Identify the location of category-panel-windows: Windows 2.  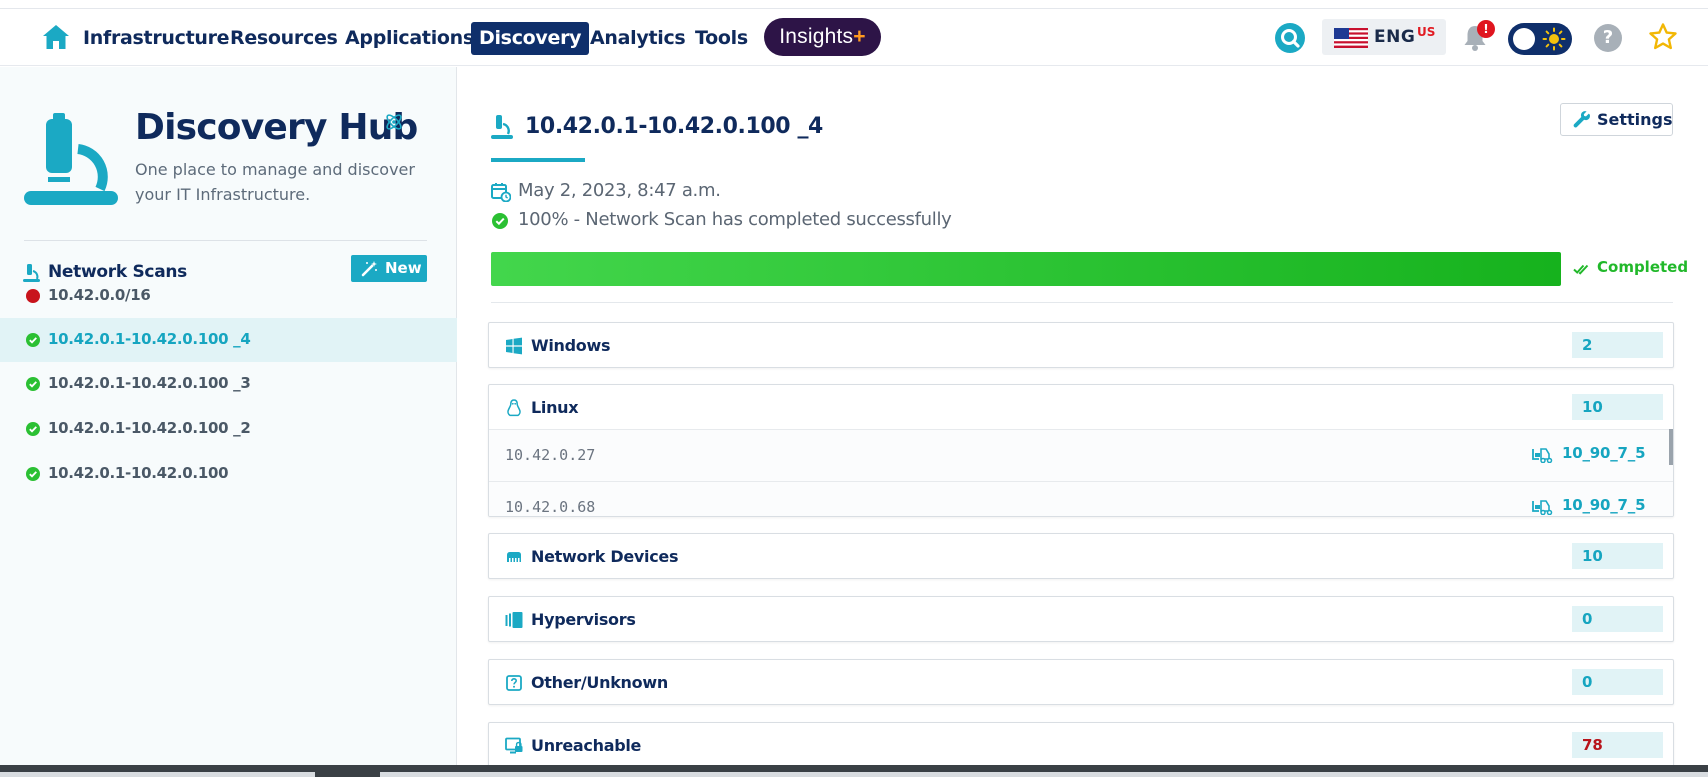
(1081, 345).